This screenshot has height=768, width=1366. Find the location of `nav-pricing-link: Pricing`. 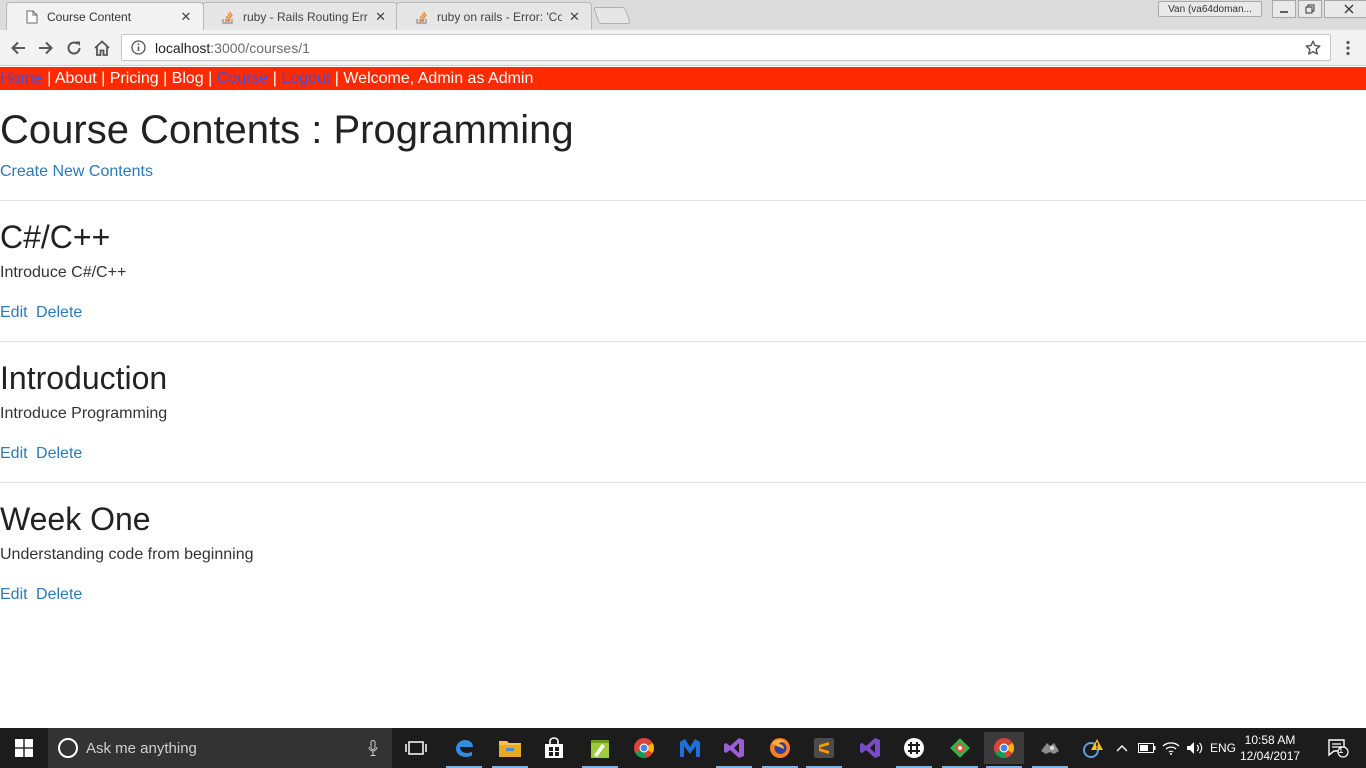

nav-pricing-link: Pricing is located at coordinates (134, 78).